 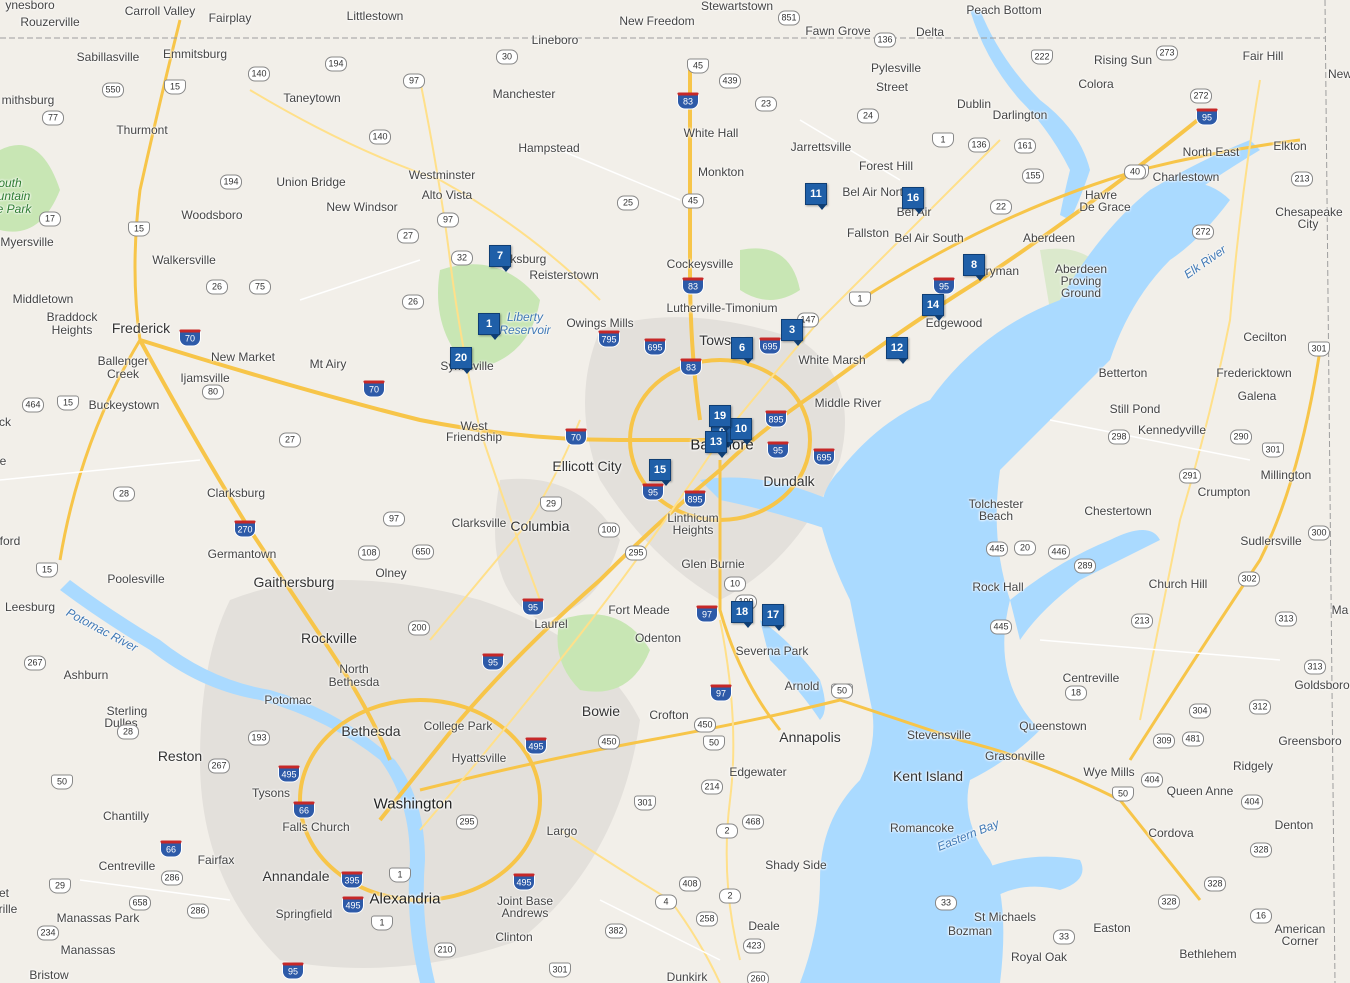 I want to click on map-marker-17: 17, so click(x=773, y=617).